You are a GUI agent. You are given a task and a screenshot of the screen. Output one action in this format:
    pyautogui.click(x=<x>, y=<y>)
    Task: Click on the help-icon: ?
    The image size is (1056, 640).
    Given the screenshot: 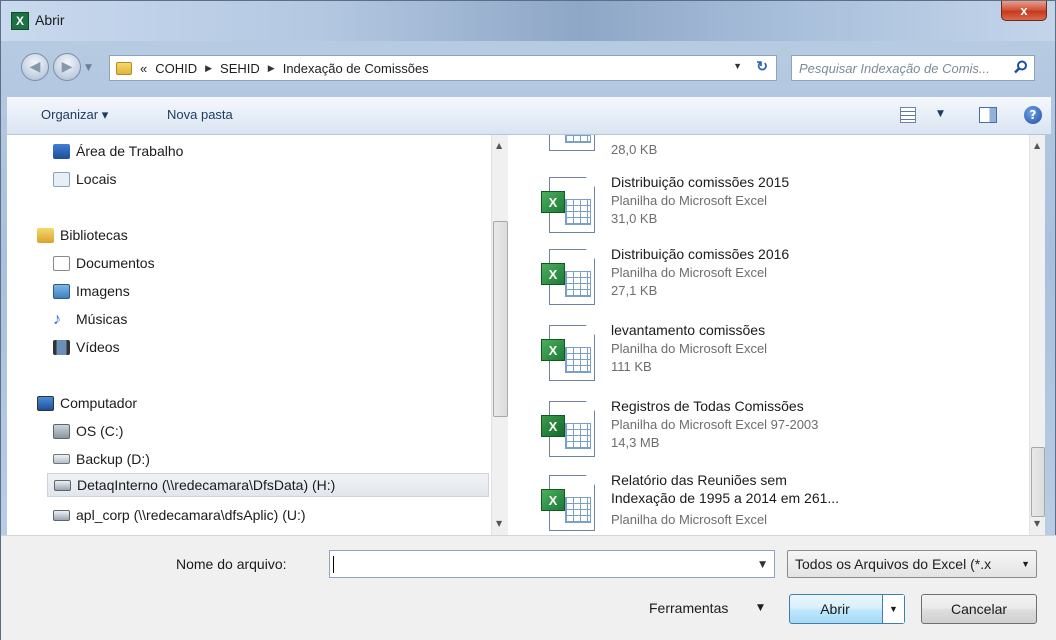 What is the action you would take?
    pyautogui.click(x=1033, y=115)
    